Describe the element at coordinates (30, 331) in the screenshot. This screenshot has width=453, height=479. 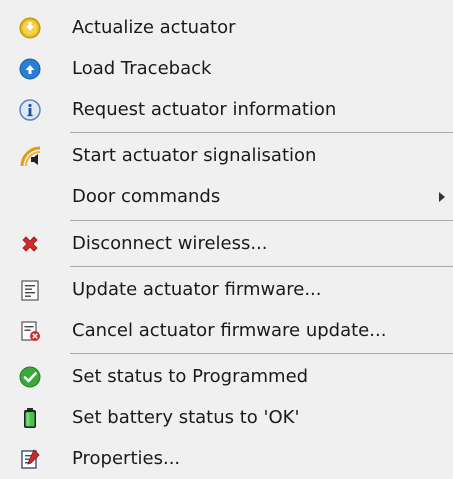
I see `document-cancel-icon` at that location.